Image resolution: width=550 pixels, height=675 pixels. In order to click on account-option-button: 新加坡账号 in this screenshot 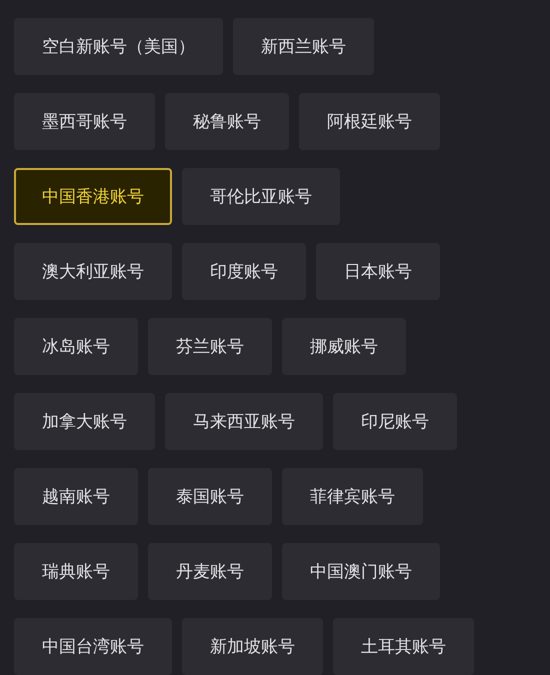, I will do `click(252, 646)`.